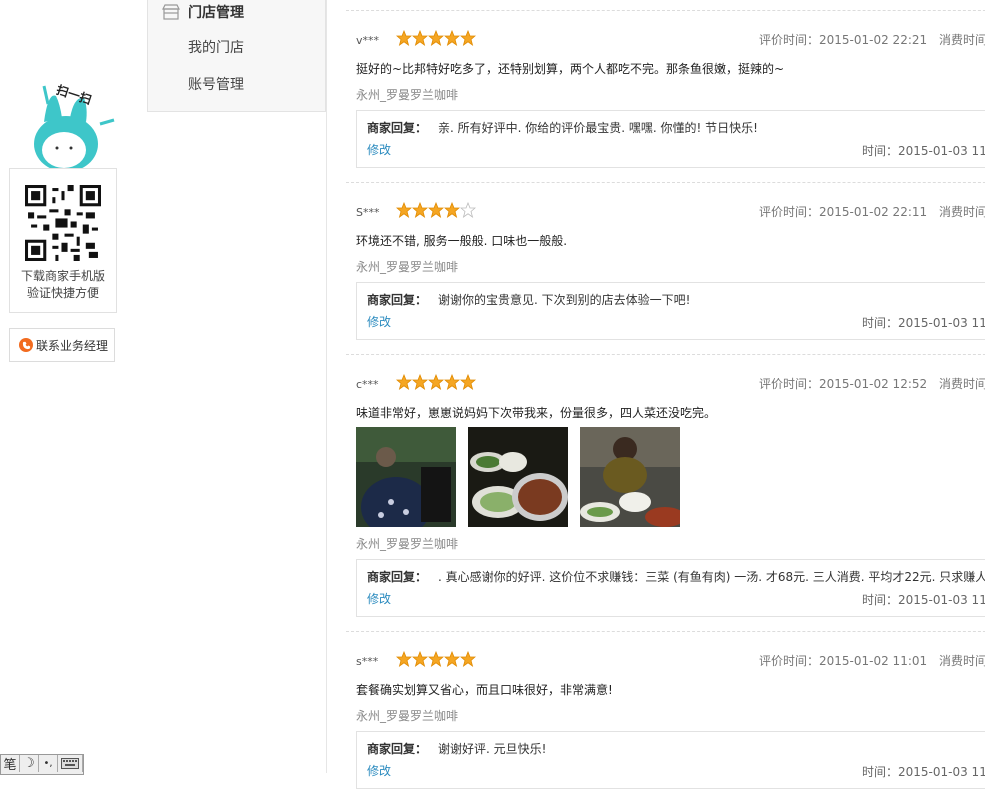  Describe the element at coordinates (843, 212) in the screenshot. I see `review-time: 评价时间：2015-01-02 22:11` at that location.